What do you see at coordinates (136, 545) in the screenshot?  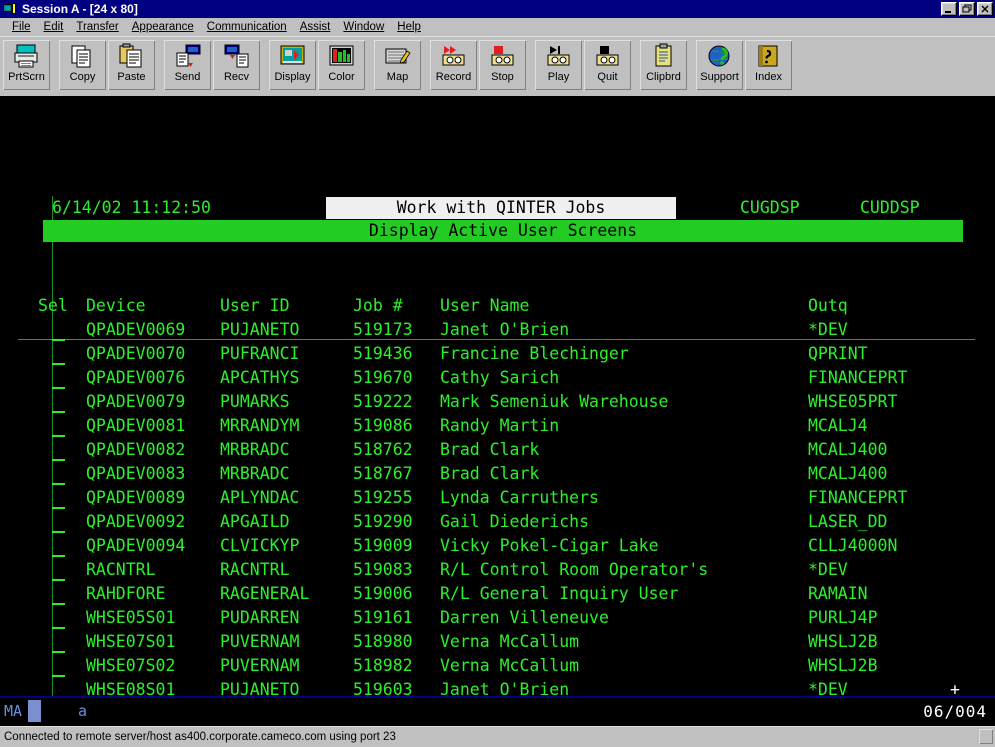 I see `cell-device: QPADEV0094` at bounding box center [136, 545].